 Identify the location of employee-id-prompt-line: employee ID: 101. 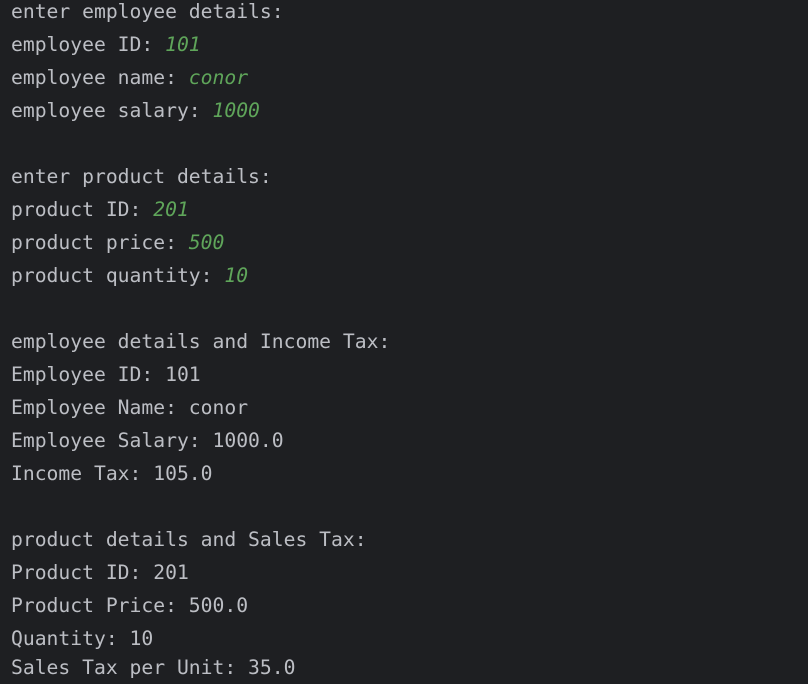
(106, 44).